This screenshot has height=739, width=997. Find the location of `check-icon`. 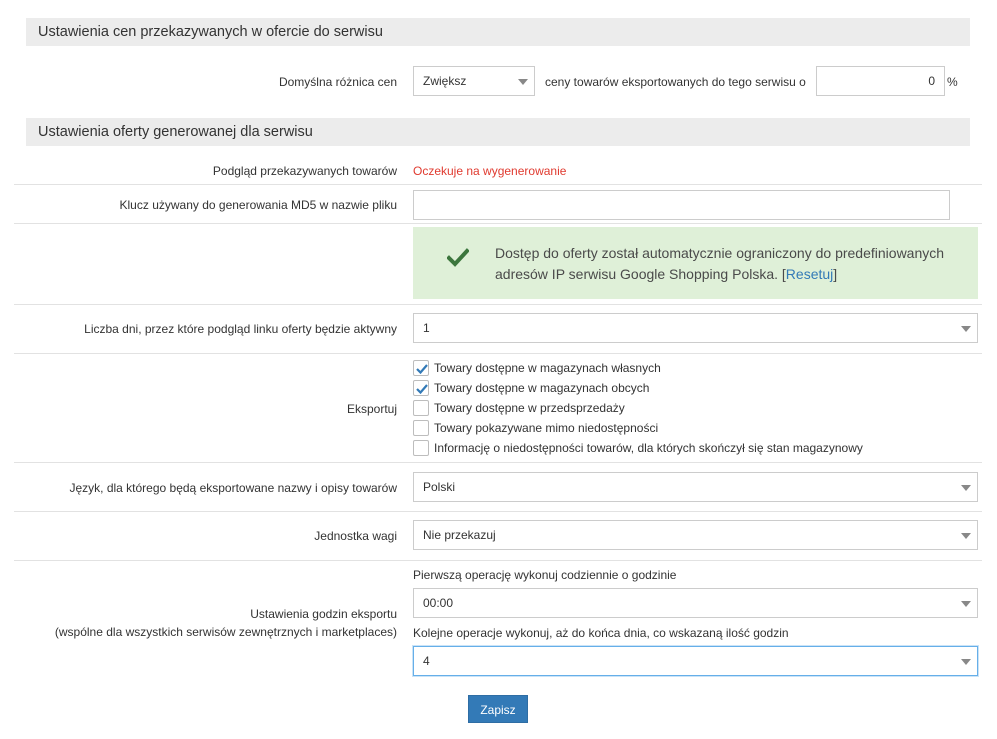

check-icon is located at coordinates (458, 258).